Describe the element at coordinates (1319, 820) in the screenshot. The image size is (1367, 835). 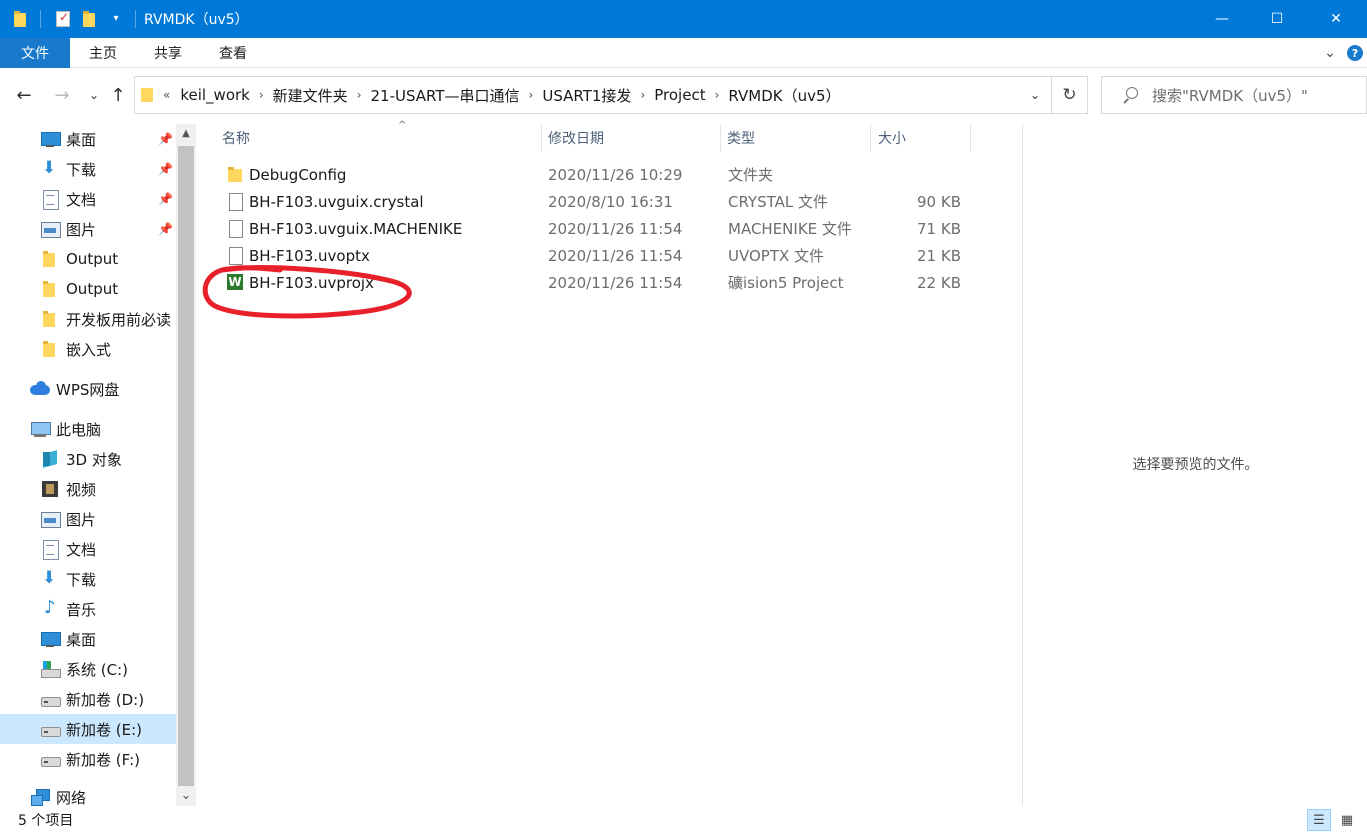
I see `details-view-icon: ☰` at that location.